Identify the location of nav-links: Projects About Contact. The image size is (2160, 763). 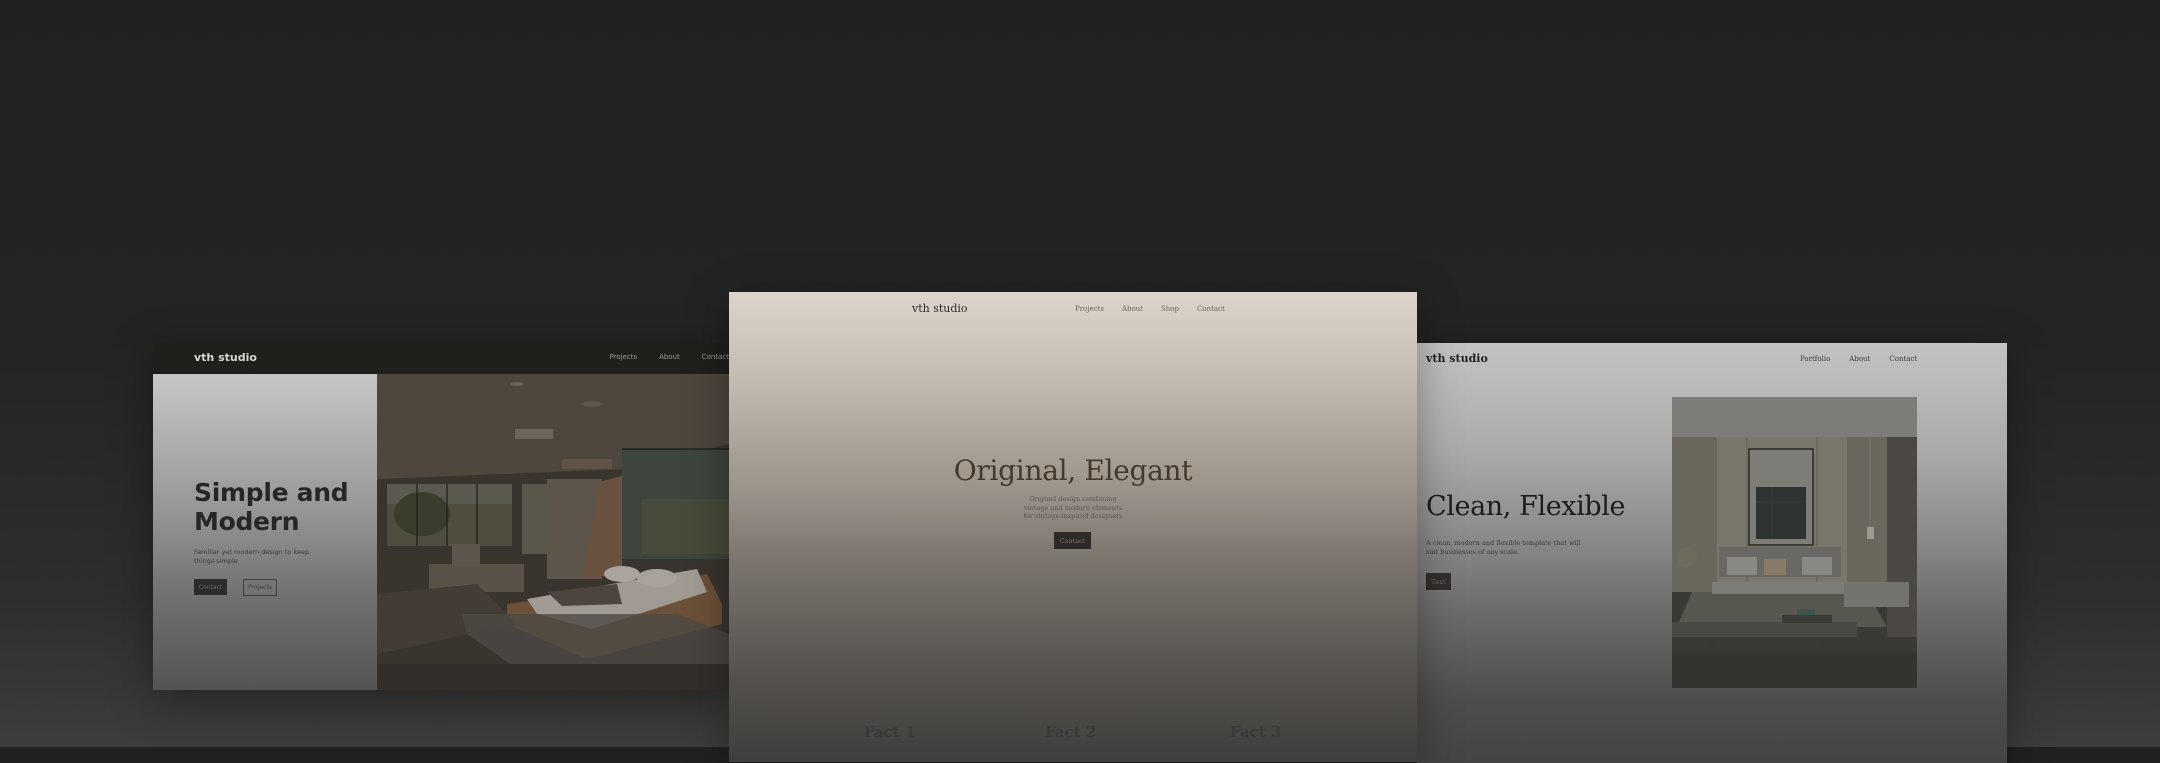
(669, 357).